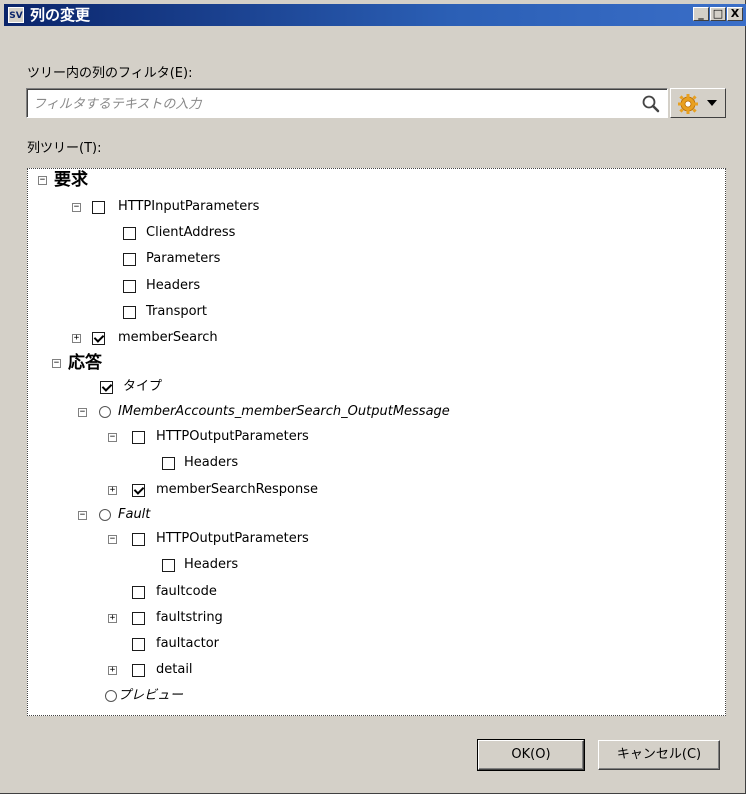  I want to click on tree-item-label: detail, so click(174, 669).